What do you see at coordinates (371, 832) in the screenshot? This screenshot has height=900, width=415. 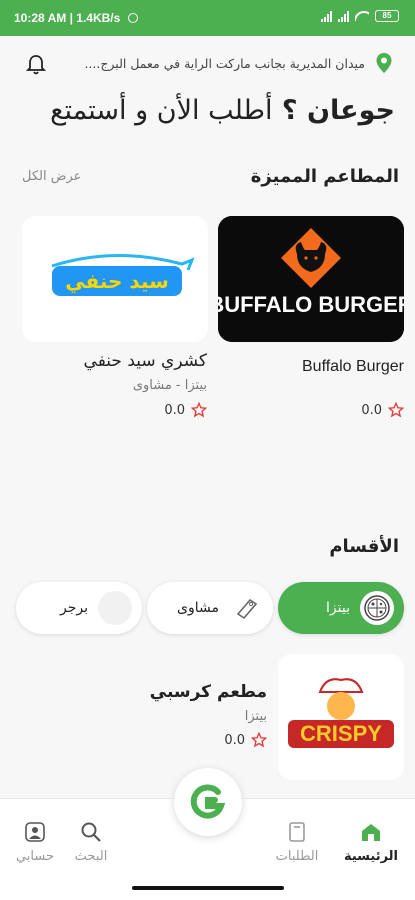 I see `home-icon` at bounding box center [371, 832].